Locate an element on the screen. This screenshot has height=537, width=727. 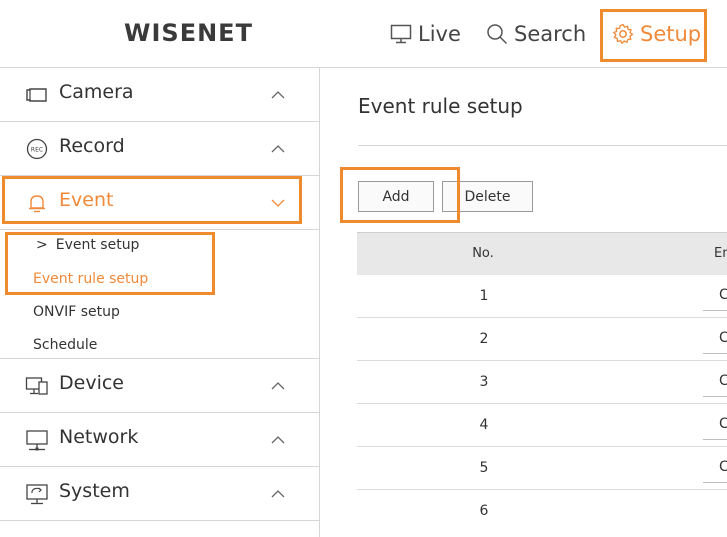
camera-icon is located at coordinates (37, 95).